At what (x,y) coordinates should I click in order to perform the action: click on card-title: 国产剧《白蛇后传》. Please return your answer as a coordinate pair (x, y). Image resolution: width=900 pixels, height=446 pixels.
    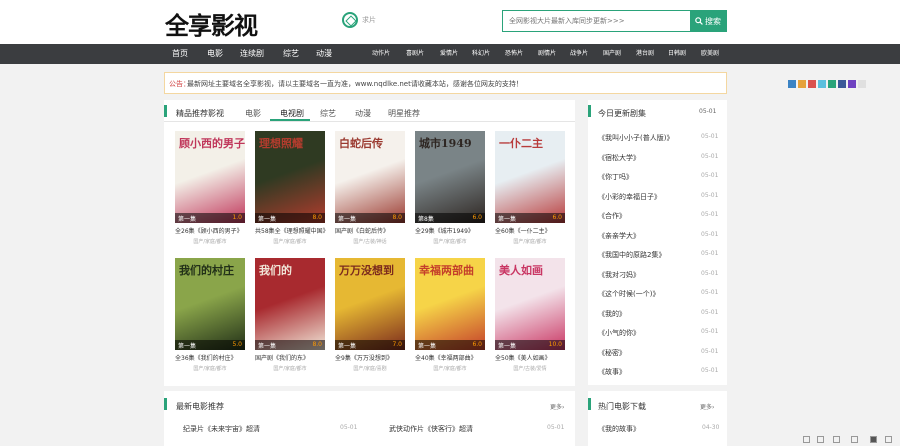
    Looking at the image, I should click on (371, 230).